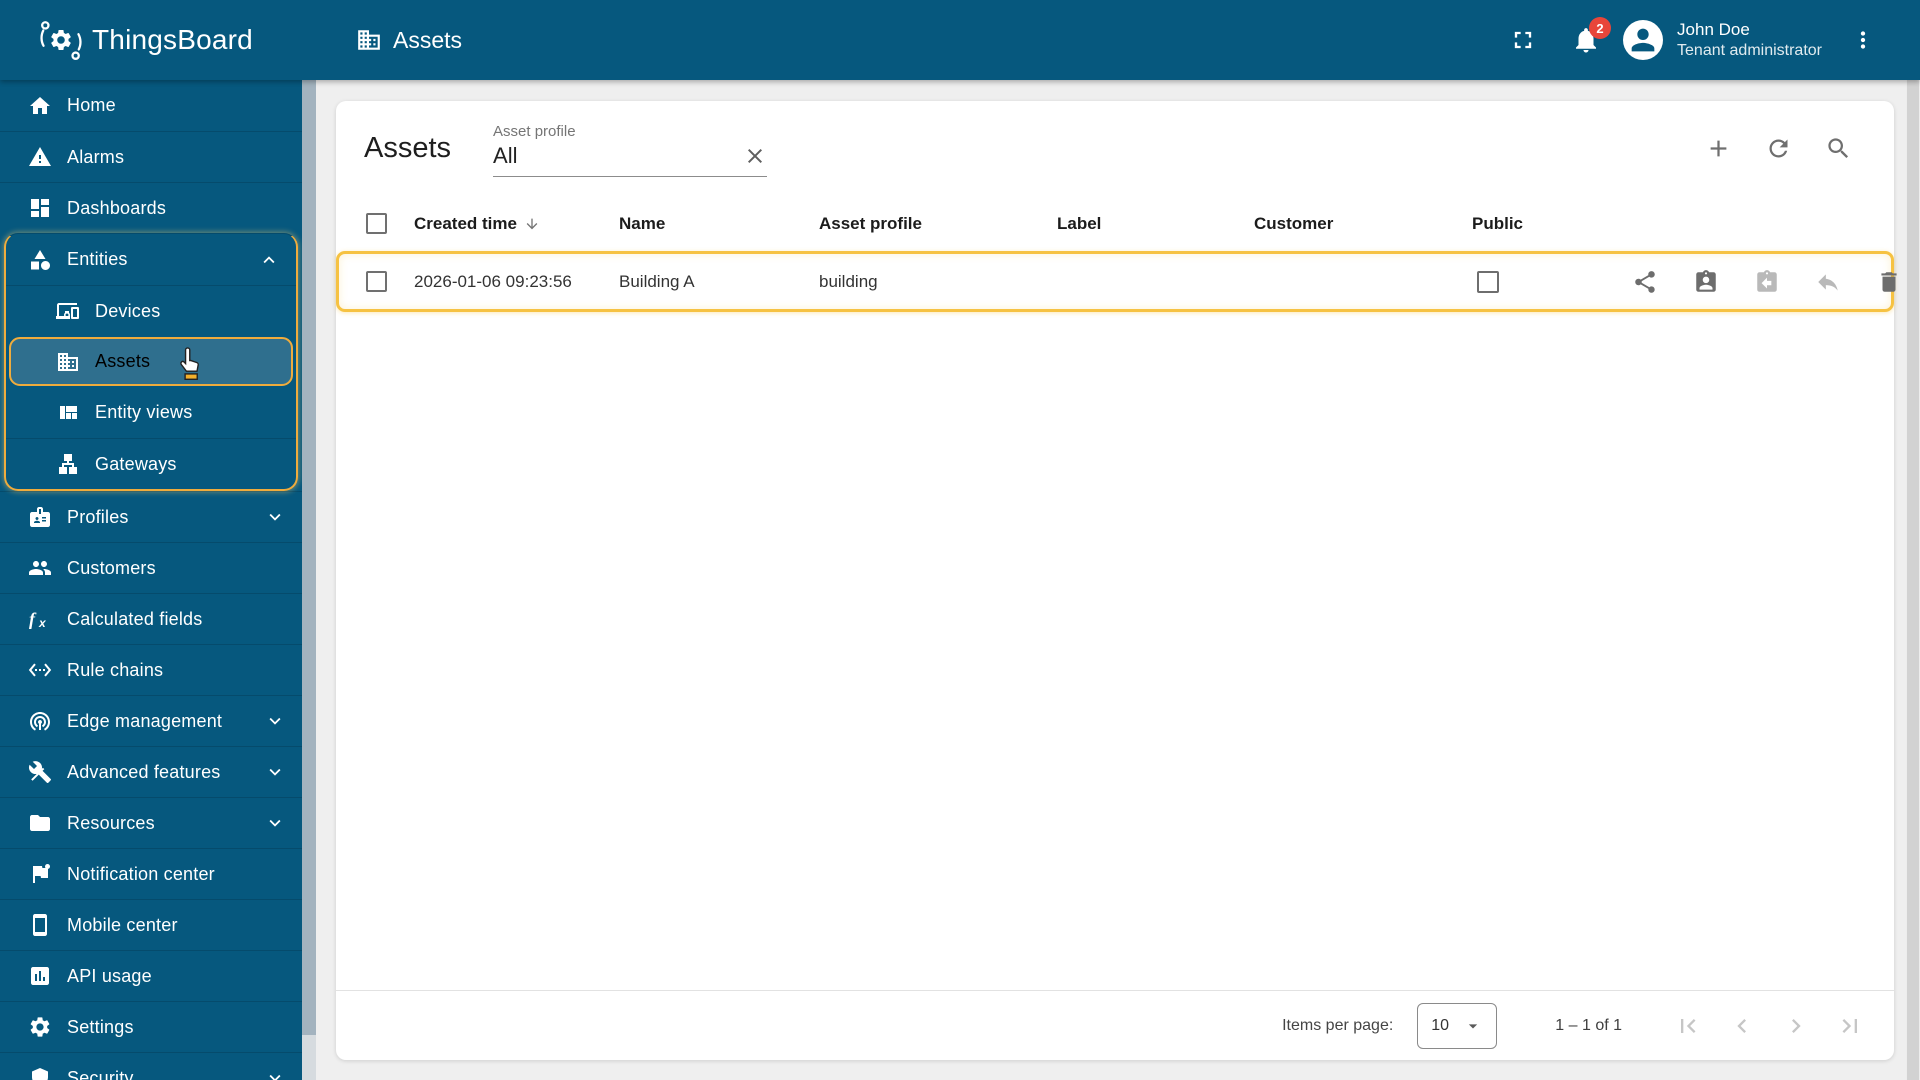 This screenshot has height=1080, width=1920. What do you see at coordinates (465, 223) in the screenshot?
I see `column-header-label: Created time` at bounding box center [465, 223].